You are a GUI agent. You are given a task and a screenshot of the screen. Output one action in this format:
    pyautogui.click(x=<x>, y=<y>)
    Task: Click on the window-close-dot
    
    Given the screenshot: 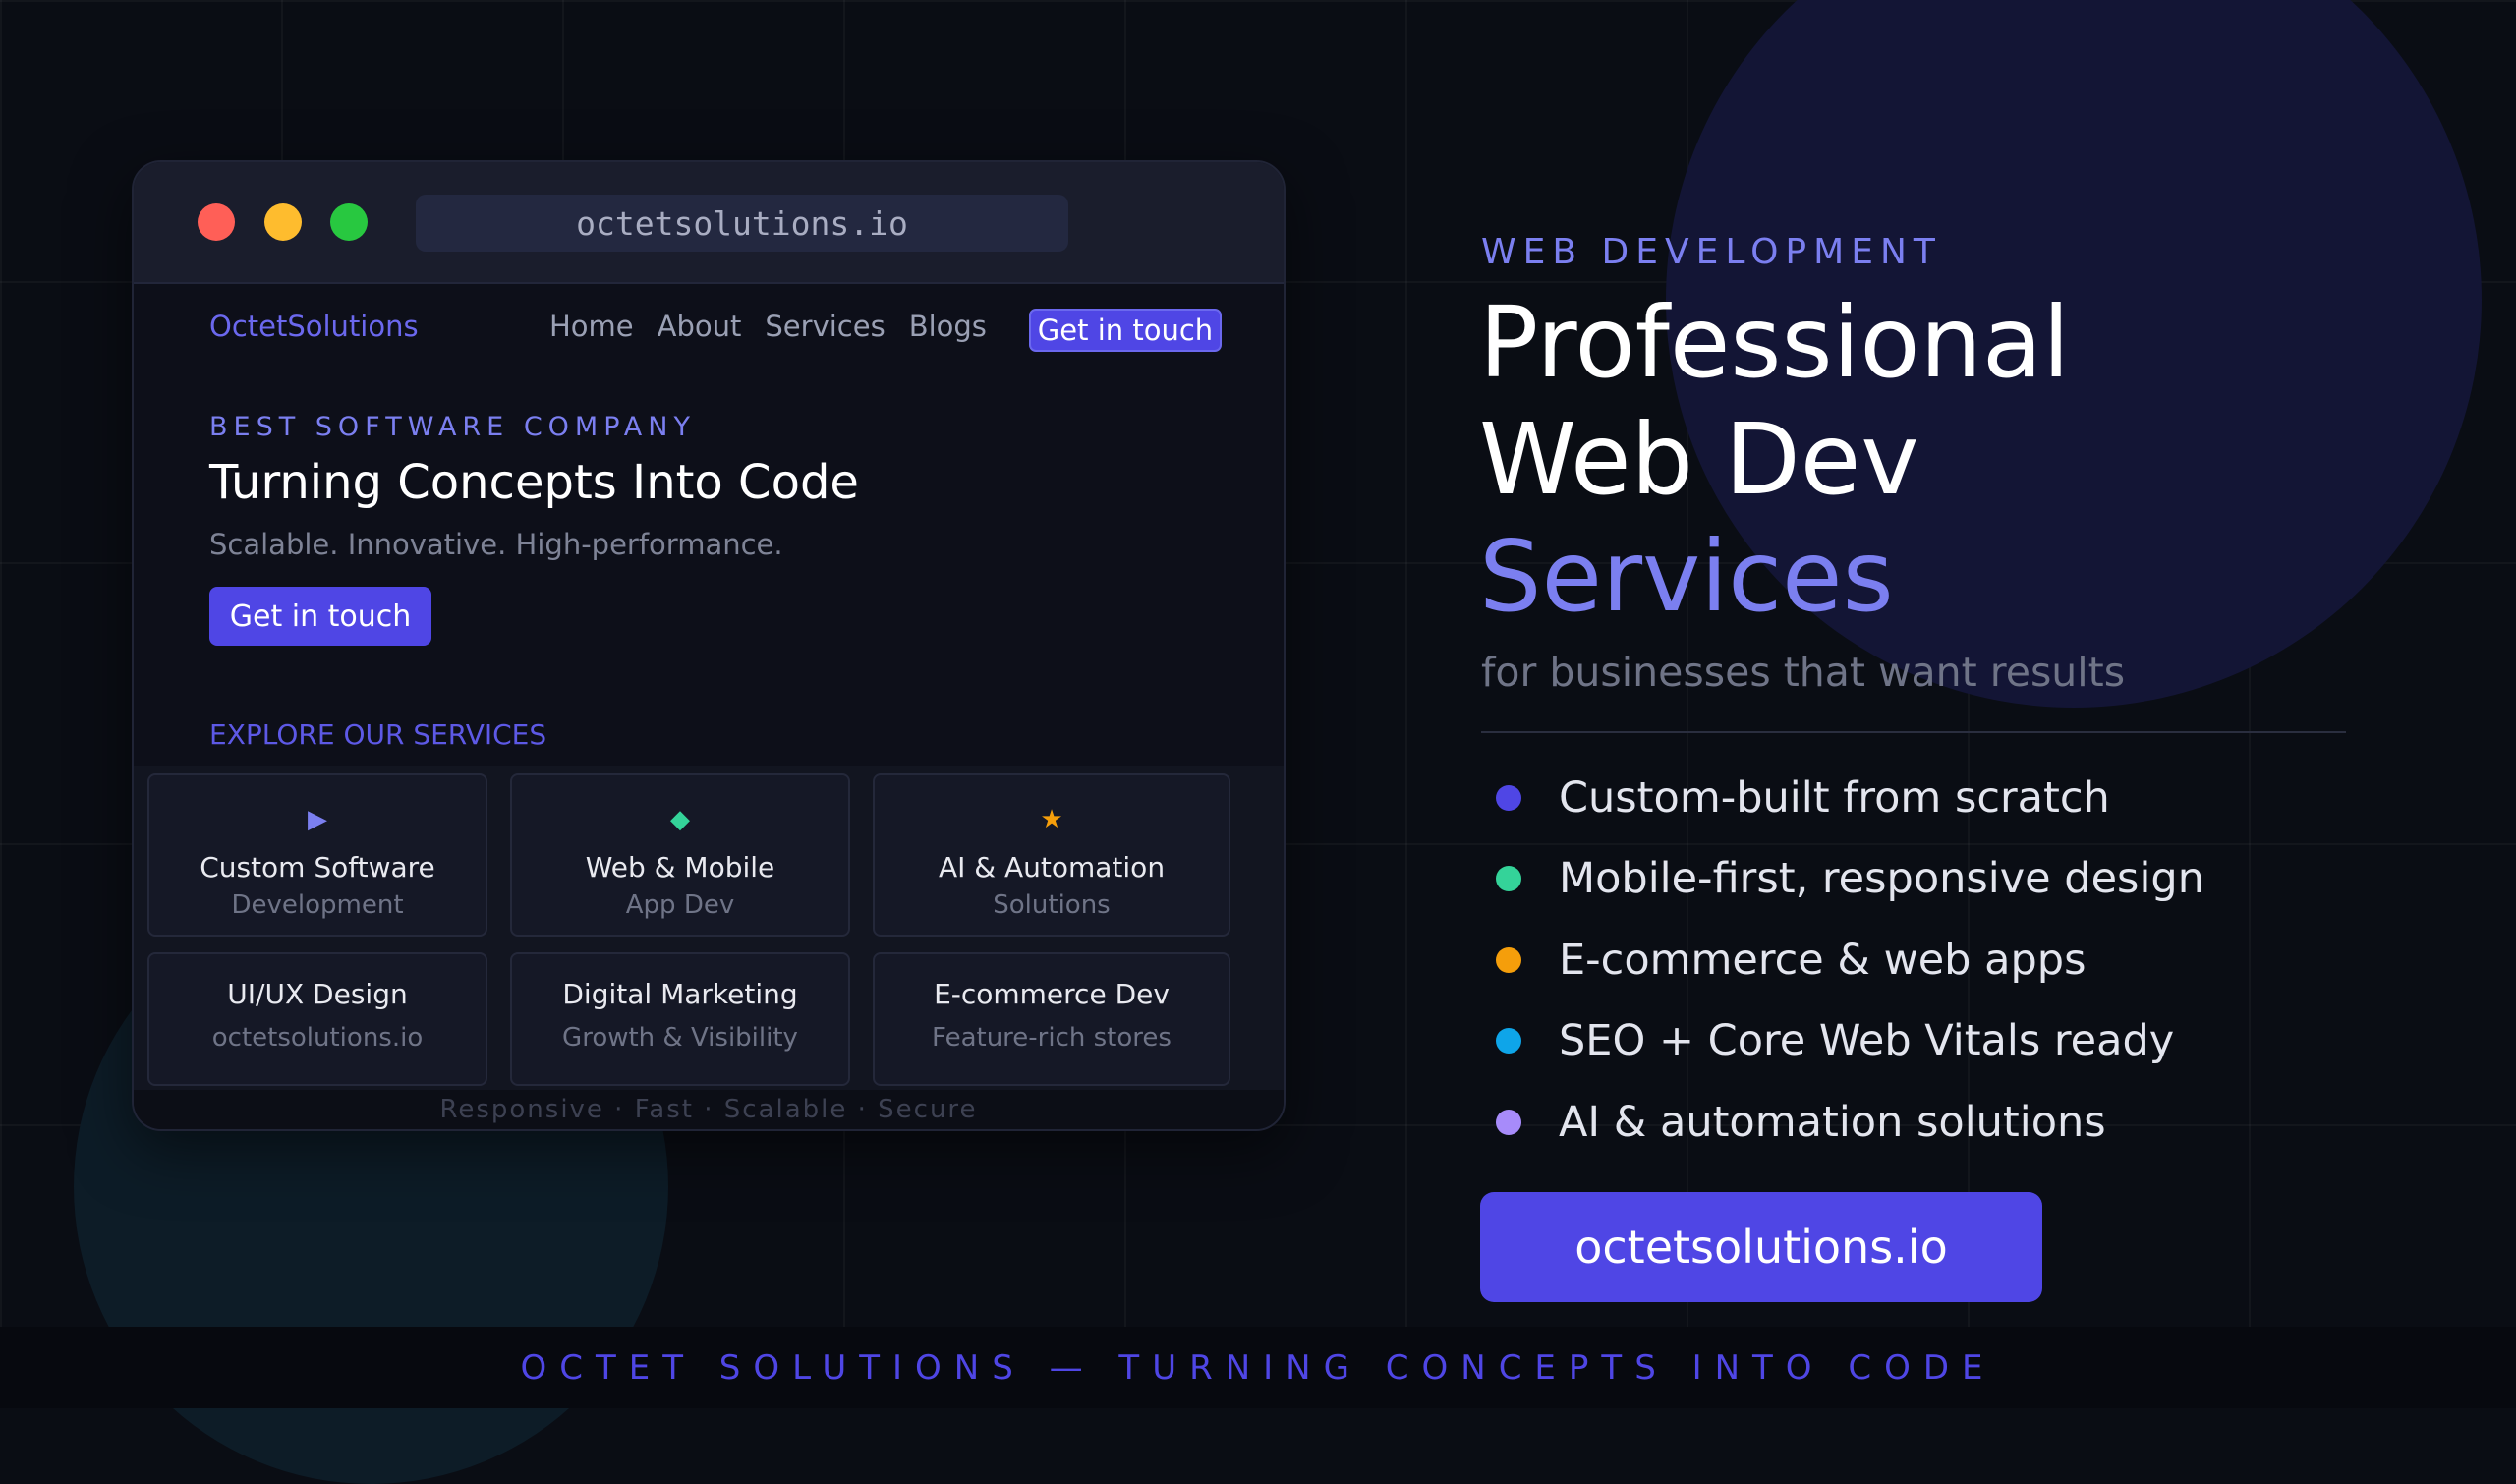 What is the action you would take?
    pyautogui.click(x=216, y=222)
    